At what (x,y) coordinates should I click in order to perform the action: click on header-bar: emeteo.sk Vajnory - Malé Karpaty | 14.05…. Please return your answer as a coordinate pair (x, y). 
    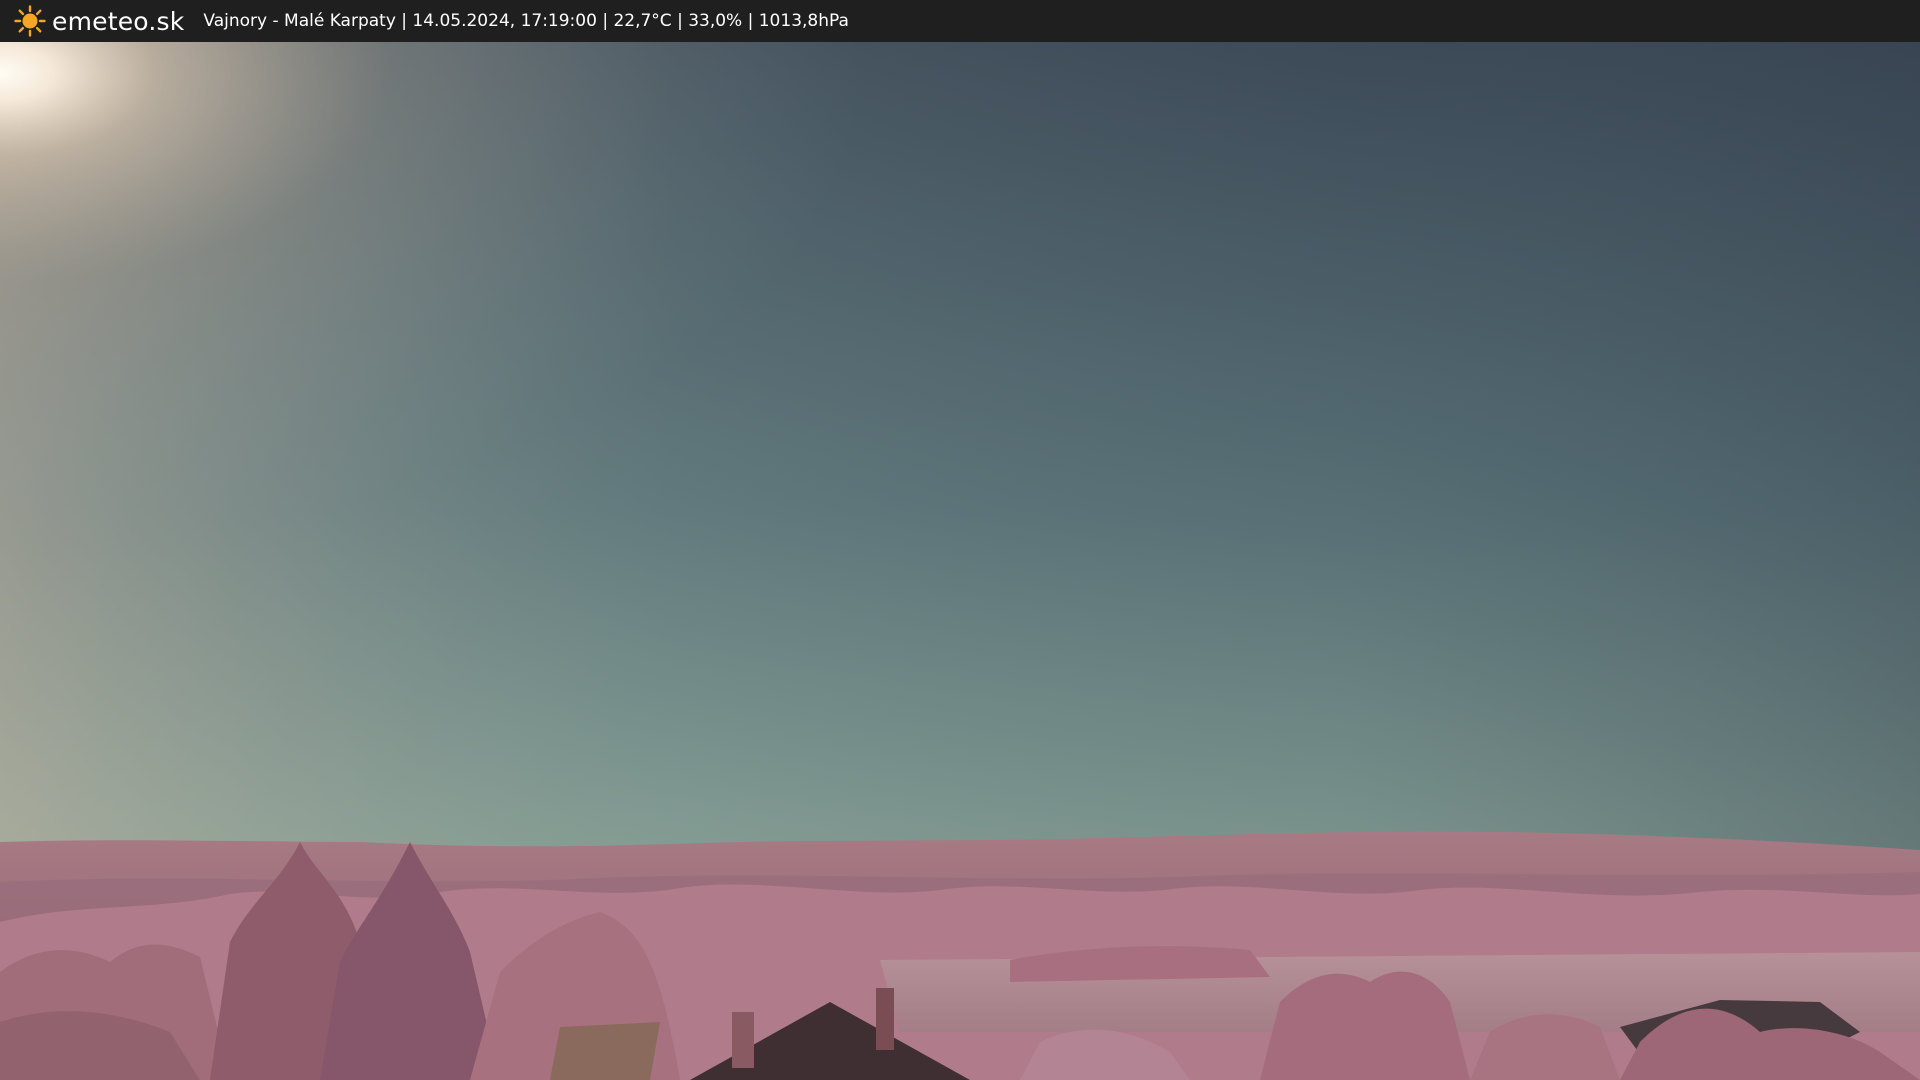
    Looking at the image, I should click on (960, 21).